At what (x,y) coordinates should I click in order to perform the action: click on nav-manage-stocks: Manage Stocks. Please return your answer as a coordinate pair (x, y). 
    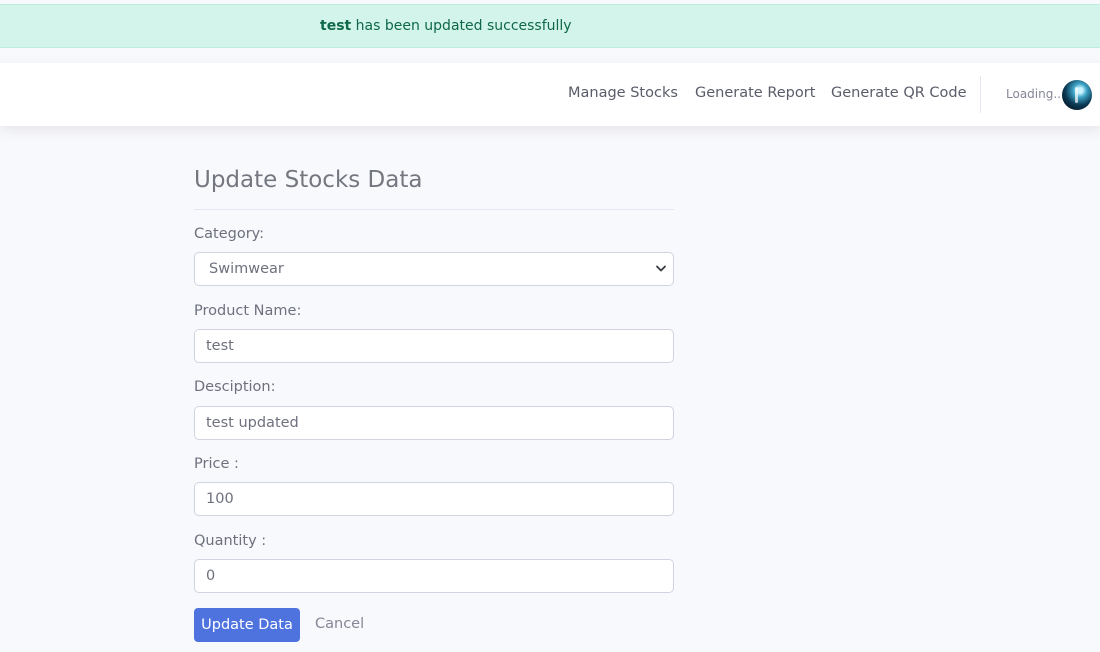
    Looking at the image, I should click on (623, 93).